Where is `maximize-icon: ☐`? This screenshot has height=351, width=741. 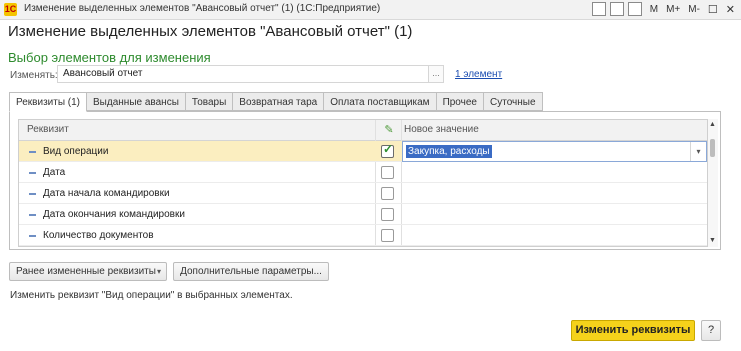 maximize-icon: ☐ is located at coordinates (713, 9).